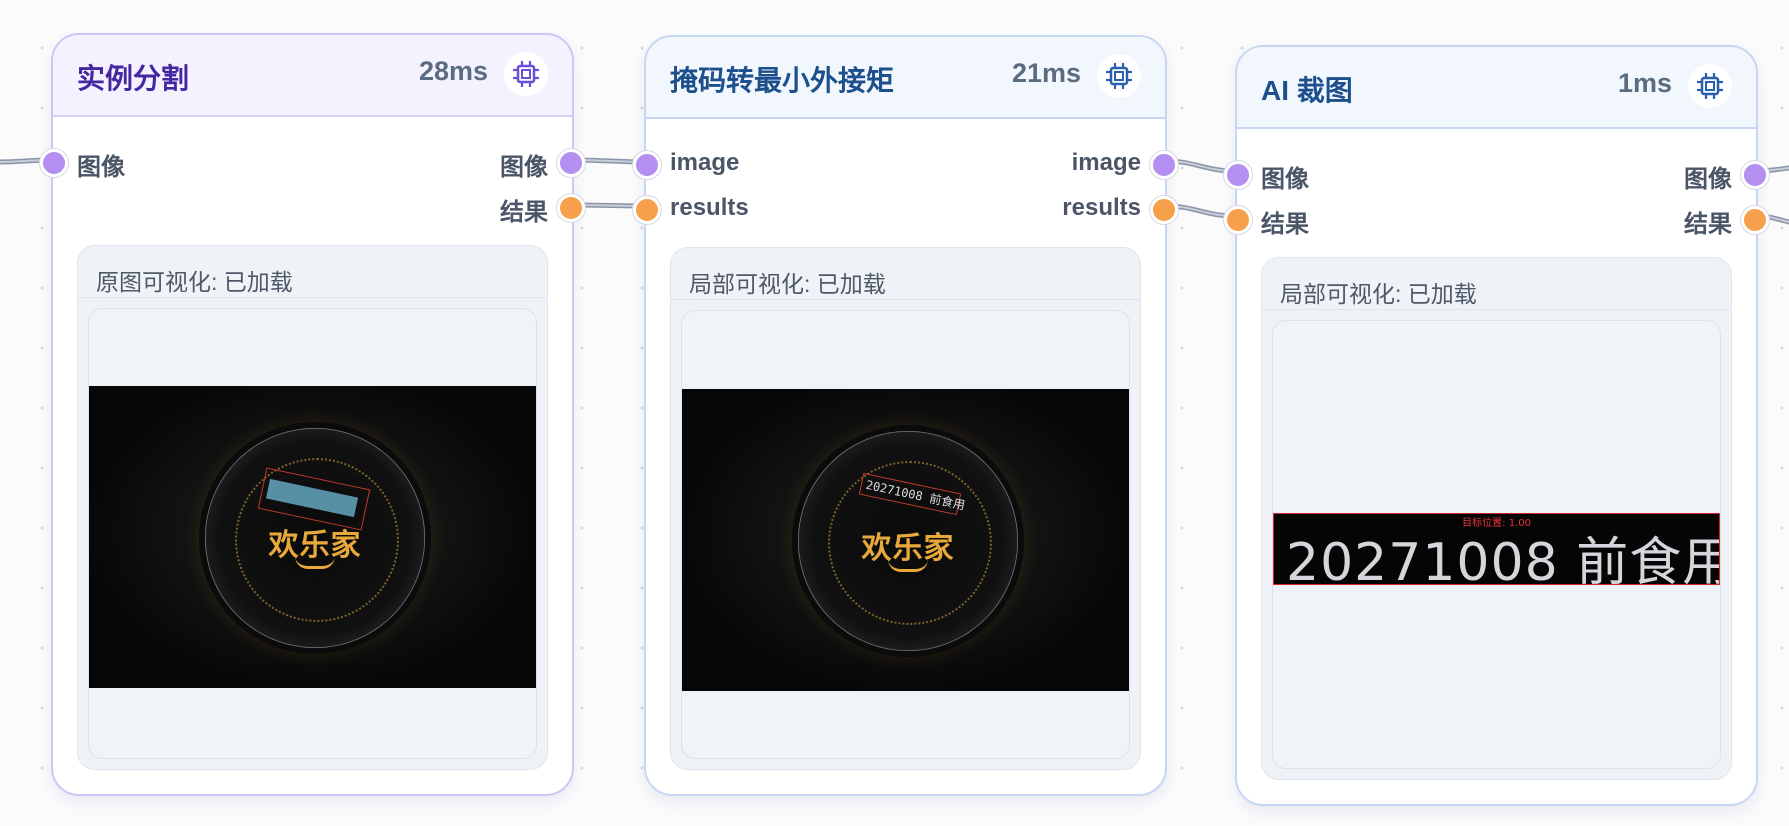  Describe the element at coordinates (315, 538) in the screenshot. I see `lid-disc: 欢乐家` at that location.